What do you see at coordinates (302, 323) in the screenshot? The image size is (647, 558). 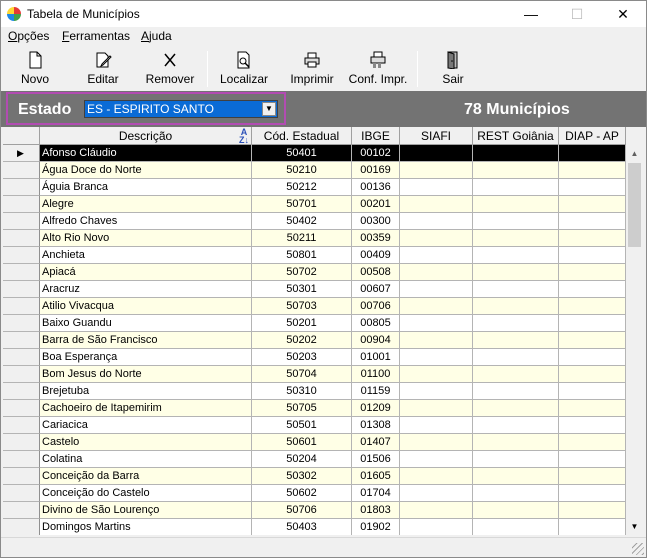 I see `cell-cod-estadual: 50201` at bounding box center [302, 323].